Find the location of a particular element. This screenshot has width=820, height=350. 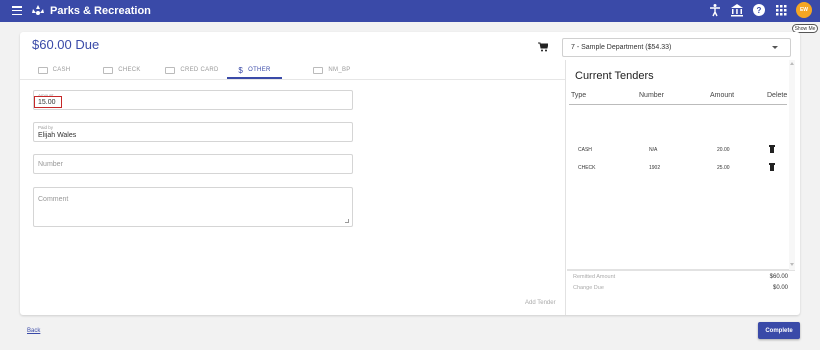

help-icon: ? is located at coordinates (759, 10).